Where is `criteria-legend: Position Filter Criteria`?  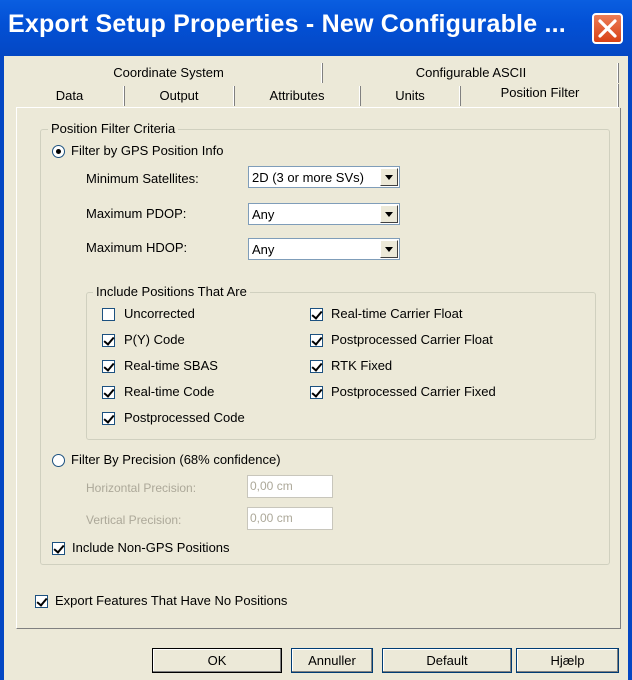
criteria-legend: Position Filter Criteria is located at coordinates (113, 128).